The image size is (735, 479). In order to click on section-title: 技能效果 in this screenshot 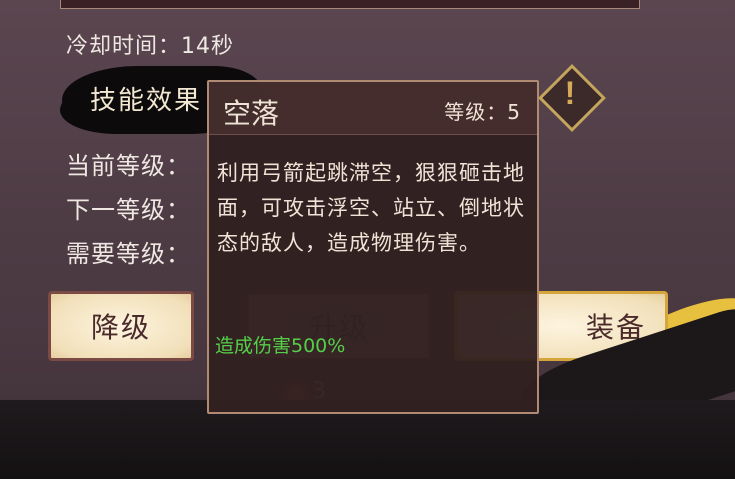, I will do `click(146, 101)`.